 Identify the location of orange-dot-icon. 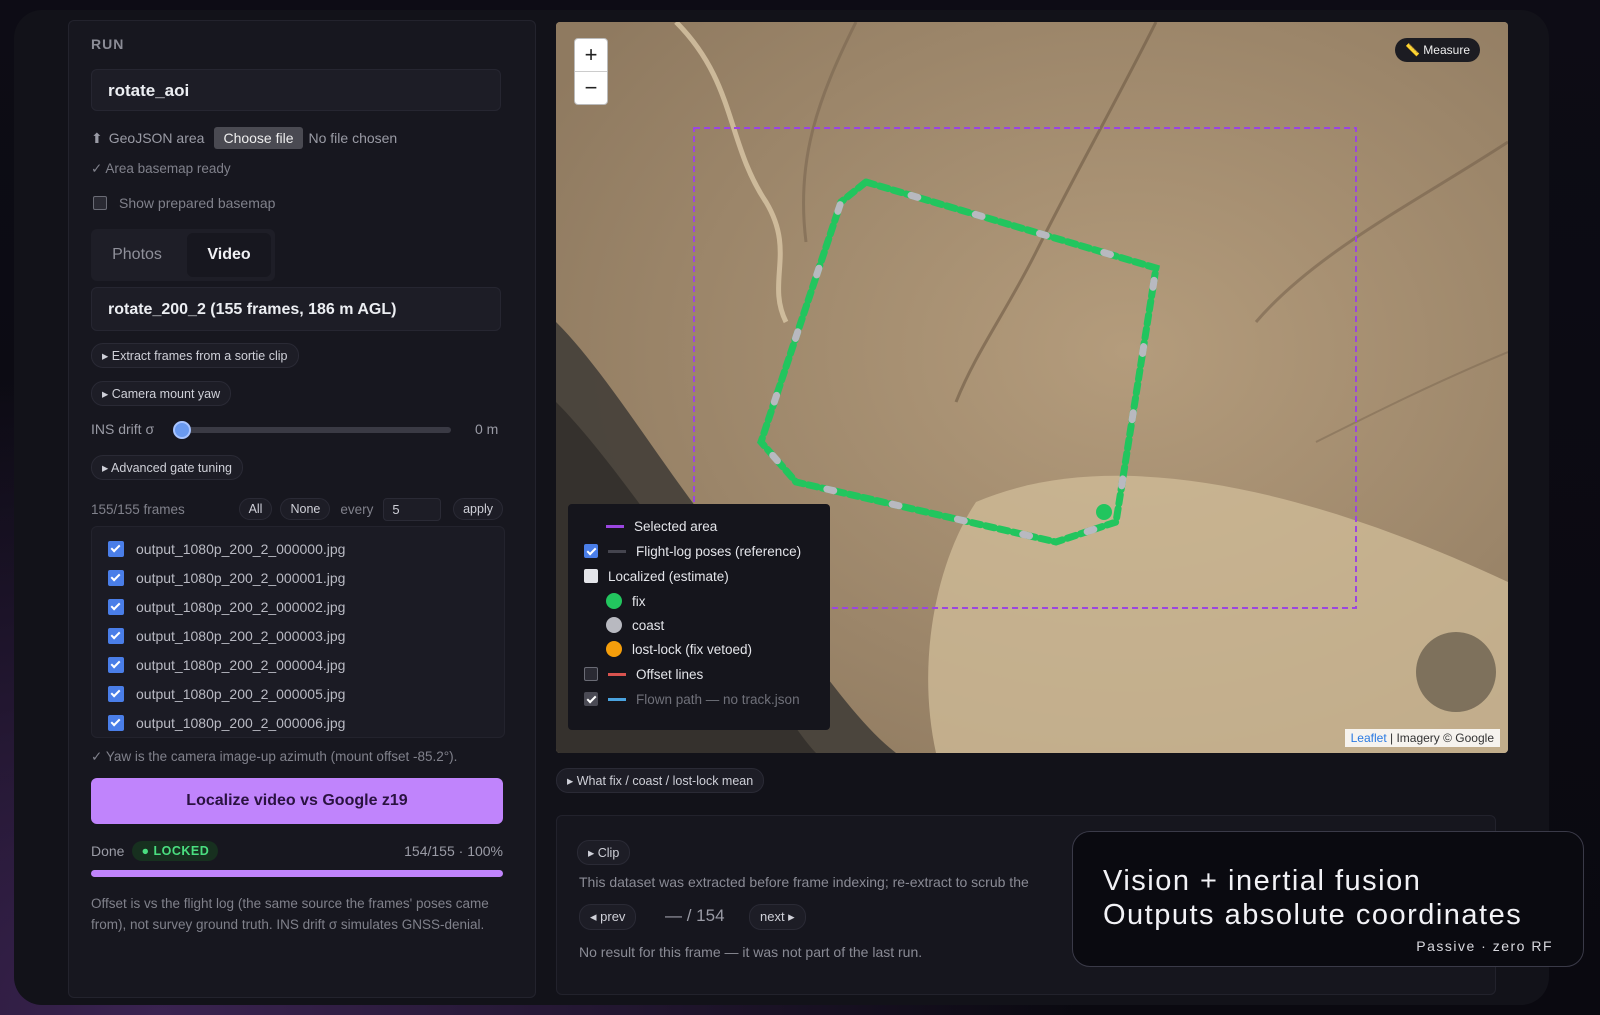
(614, 649).